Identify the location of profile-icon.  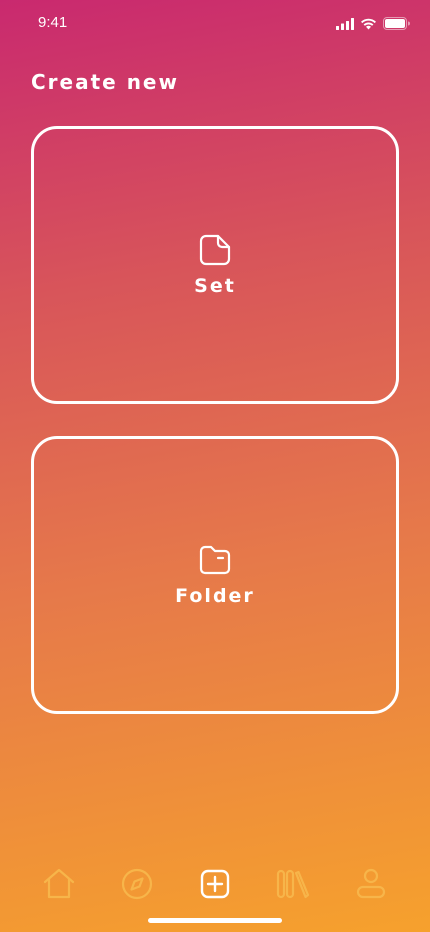
(371, 883).